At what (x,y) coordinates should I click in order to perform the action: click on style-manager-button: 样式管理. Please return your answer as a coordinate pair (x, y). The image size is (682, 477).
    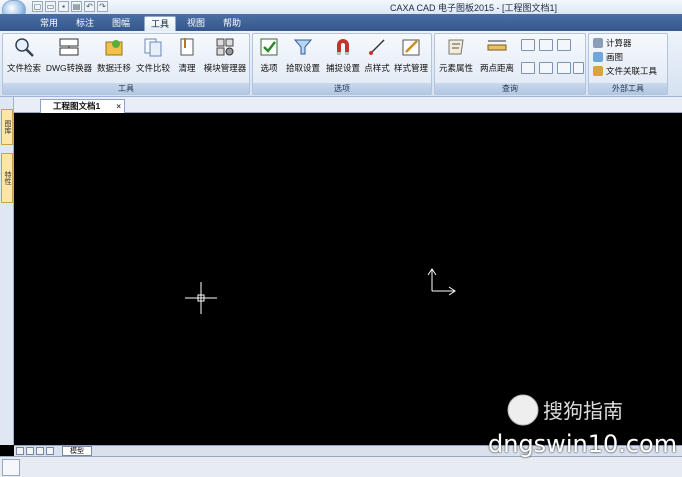
    Looking at the image, I should click on (411, 58).